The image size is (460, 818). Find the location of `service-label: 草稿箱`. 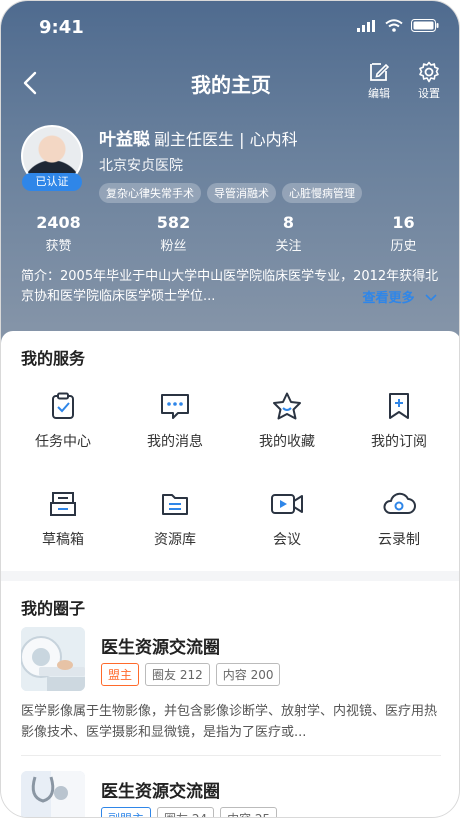

service-label: 草稿箱 is located at coordinates (63, 540).